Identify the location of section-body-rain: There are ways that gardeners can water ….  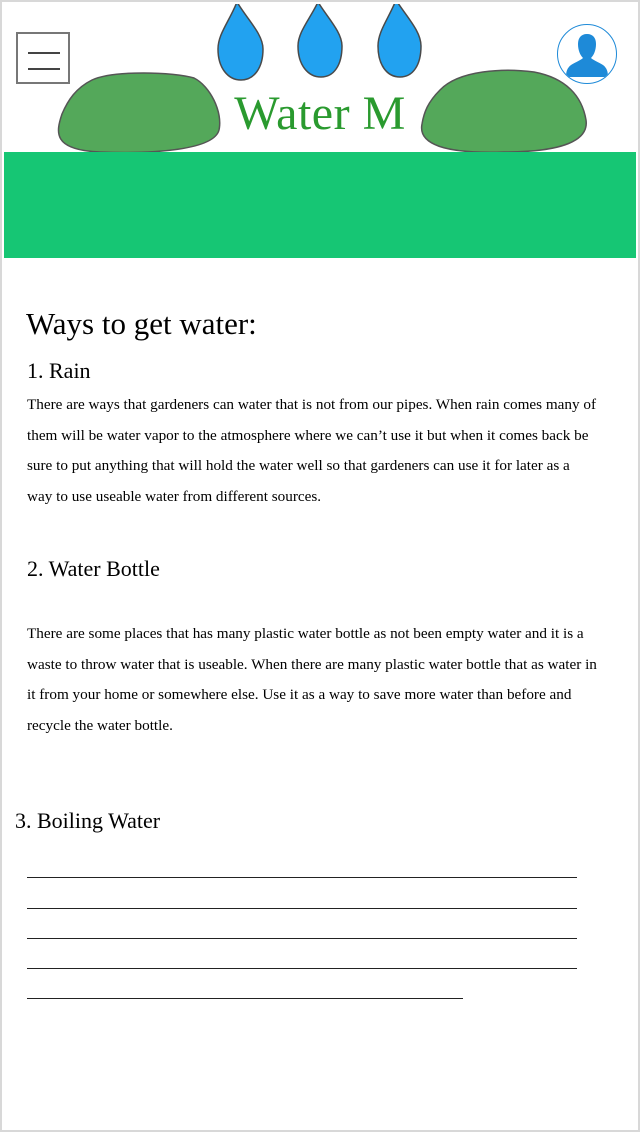
(312, 450).